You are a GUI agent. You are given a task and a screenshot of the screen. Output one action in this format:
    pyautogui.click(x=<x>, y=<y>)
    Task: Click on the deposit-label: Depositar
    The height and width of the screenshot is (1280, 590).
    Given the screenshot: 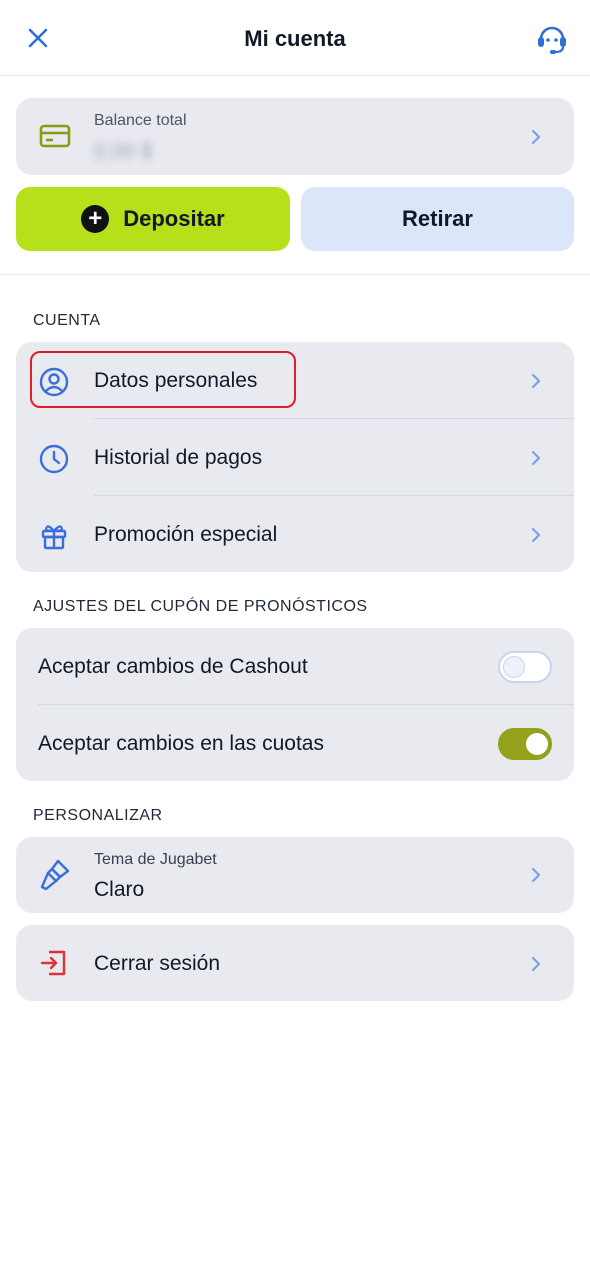 What is the action you would take?
    pyautogui.click(x=174, y=218)
    